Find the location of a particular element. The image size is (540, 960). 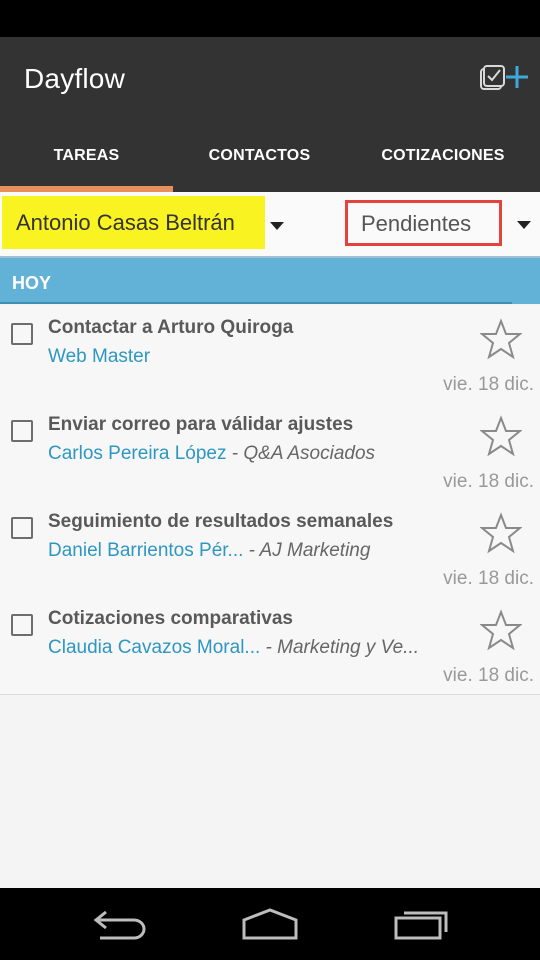

status-filter-value: Pendientes is located at coordinates (416, 223).